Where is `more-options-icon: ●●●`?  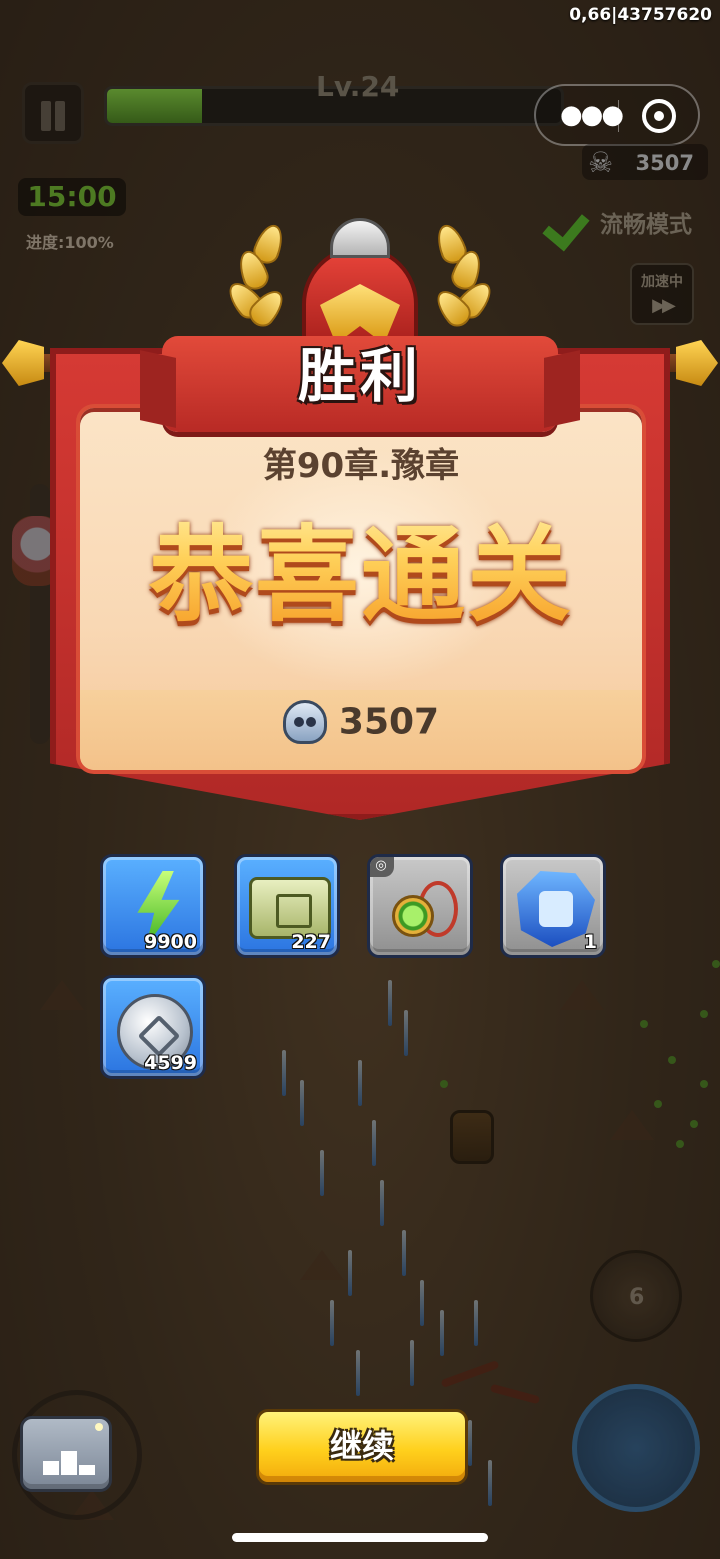 more-options-icon: ●●● is located at coordinates (592, 115).